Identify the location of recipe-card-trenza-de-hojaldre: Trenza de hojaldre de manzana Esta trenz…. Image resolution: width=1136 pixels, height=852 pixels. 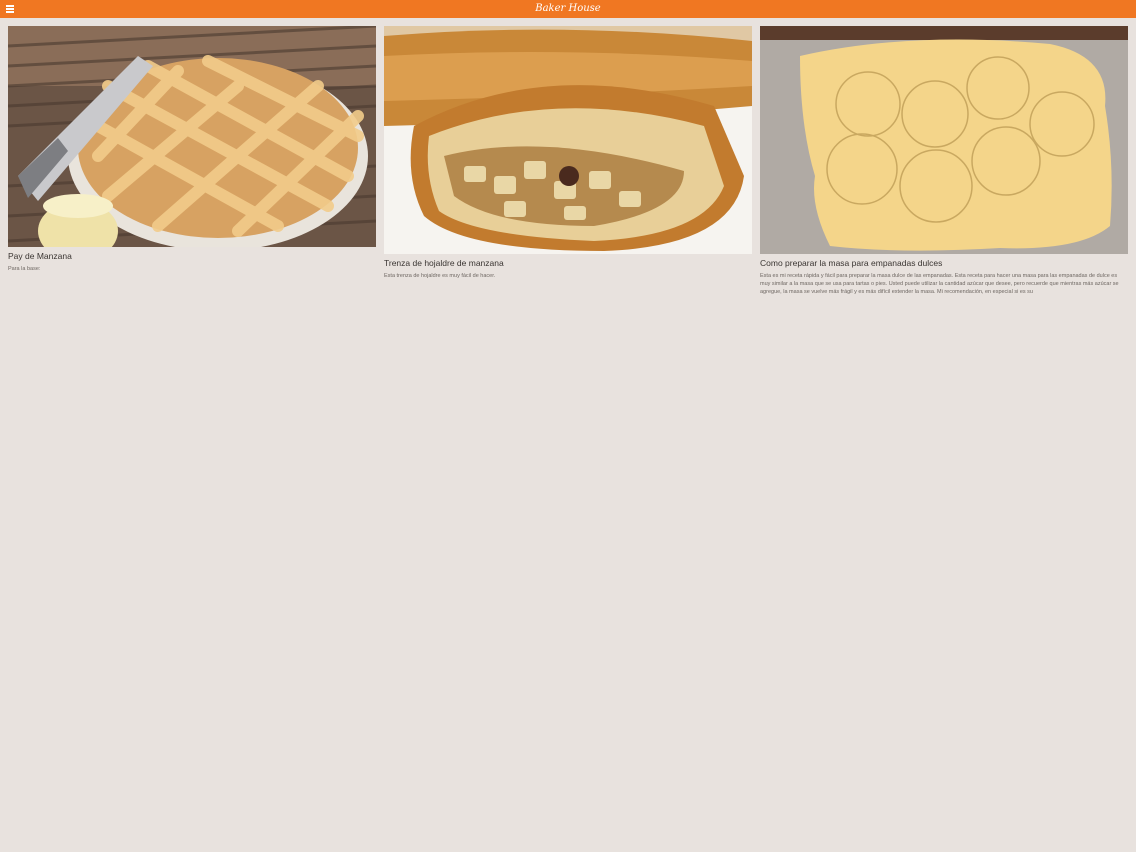
(568, 153).